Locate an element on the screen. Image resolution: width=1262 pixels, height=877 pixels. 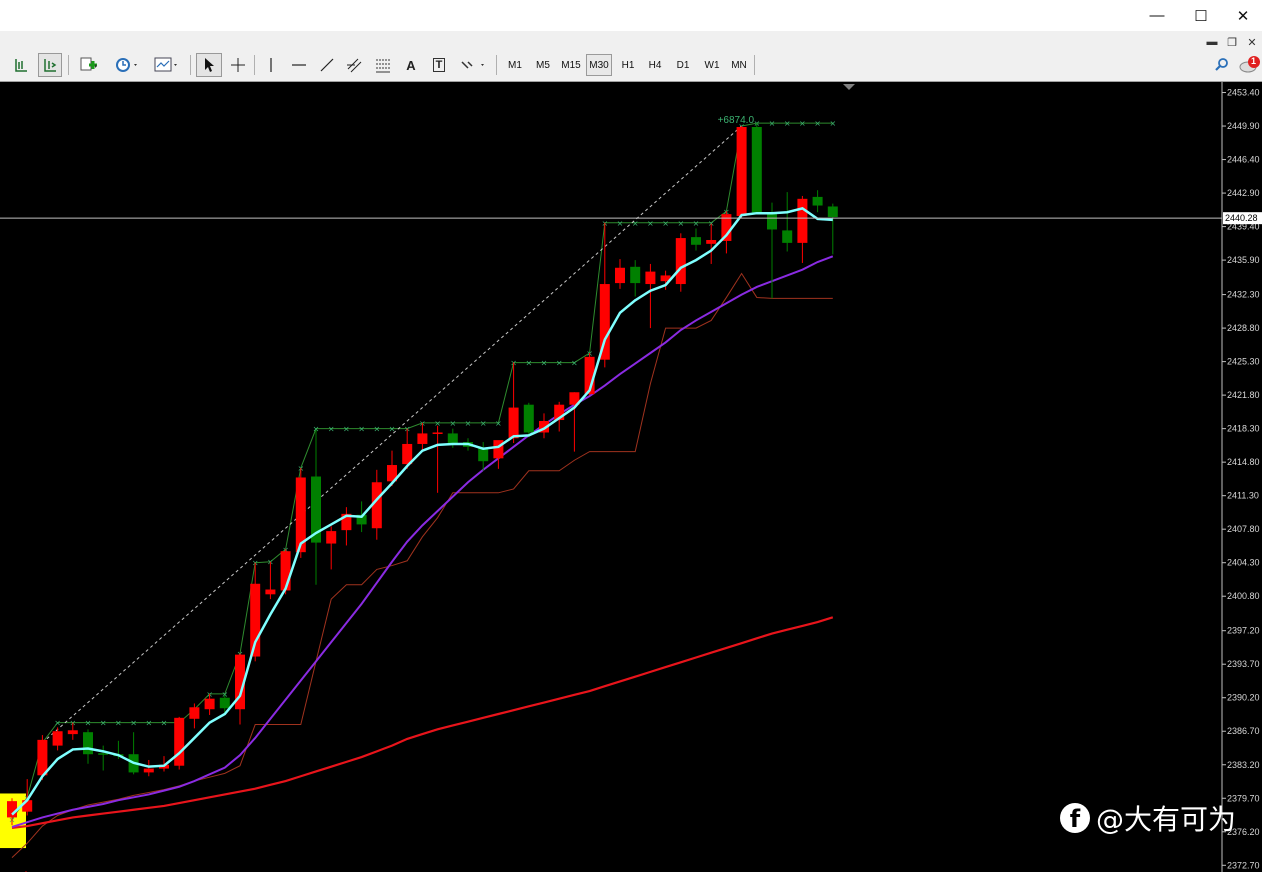
horizontal-line-tool-button is located at coordinates (299, 65).